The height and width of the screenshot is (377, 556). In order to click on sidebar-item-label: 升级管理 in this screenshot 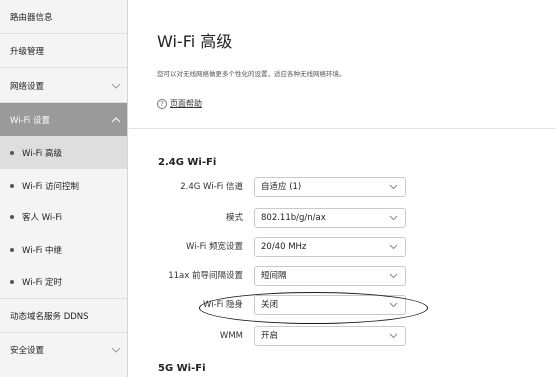, I will do `click(27, 51)`.